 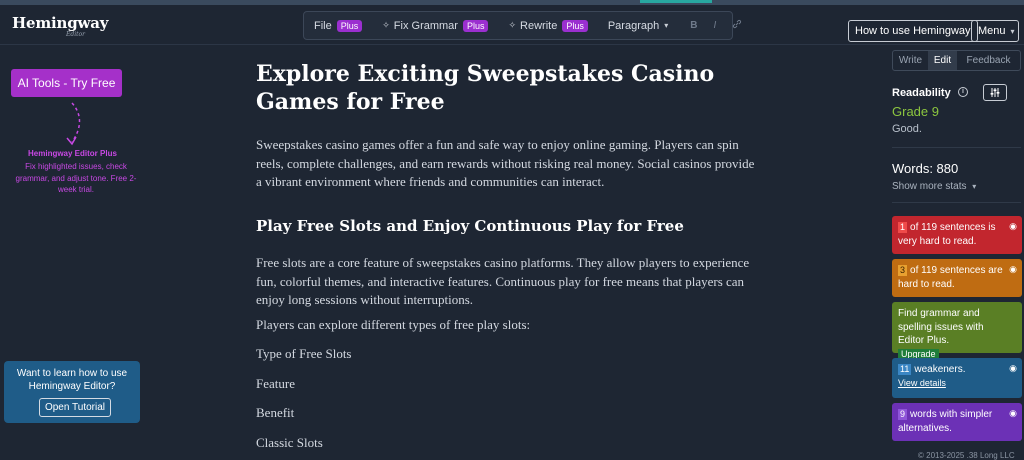 What do you see at coordinates (737, 25) in the screenshot?
I see `link-icon` at bounding box center [737, 25].